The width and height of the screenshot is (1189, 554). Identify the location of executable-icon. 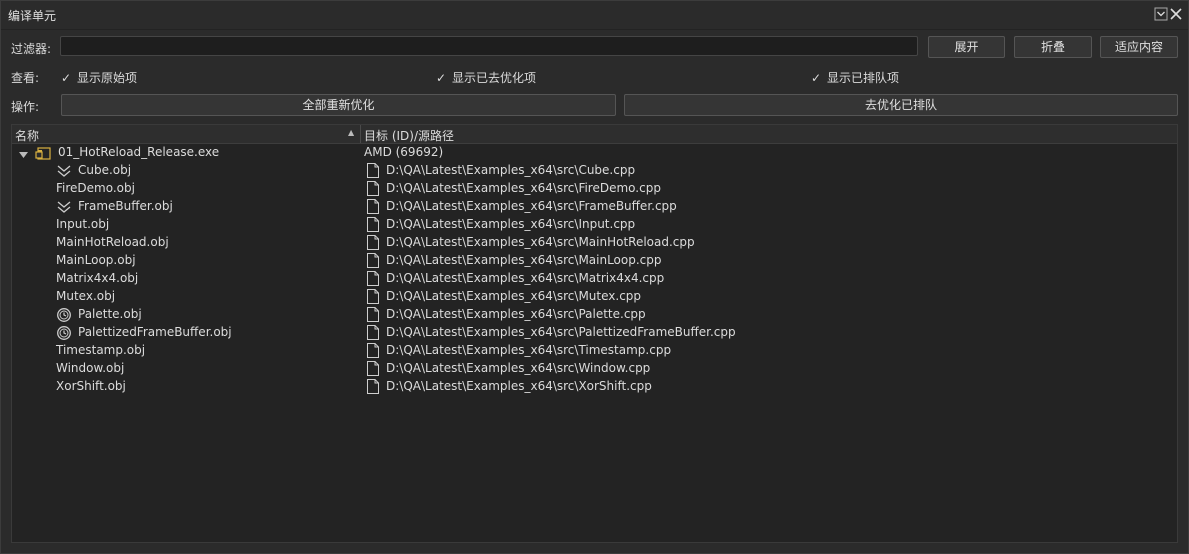
(43, 153).